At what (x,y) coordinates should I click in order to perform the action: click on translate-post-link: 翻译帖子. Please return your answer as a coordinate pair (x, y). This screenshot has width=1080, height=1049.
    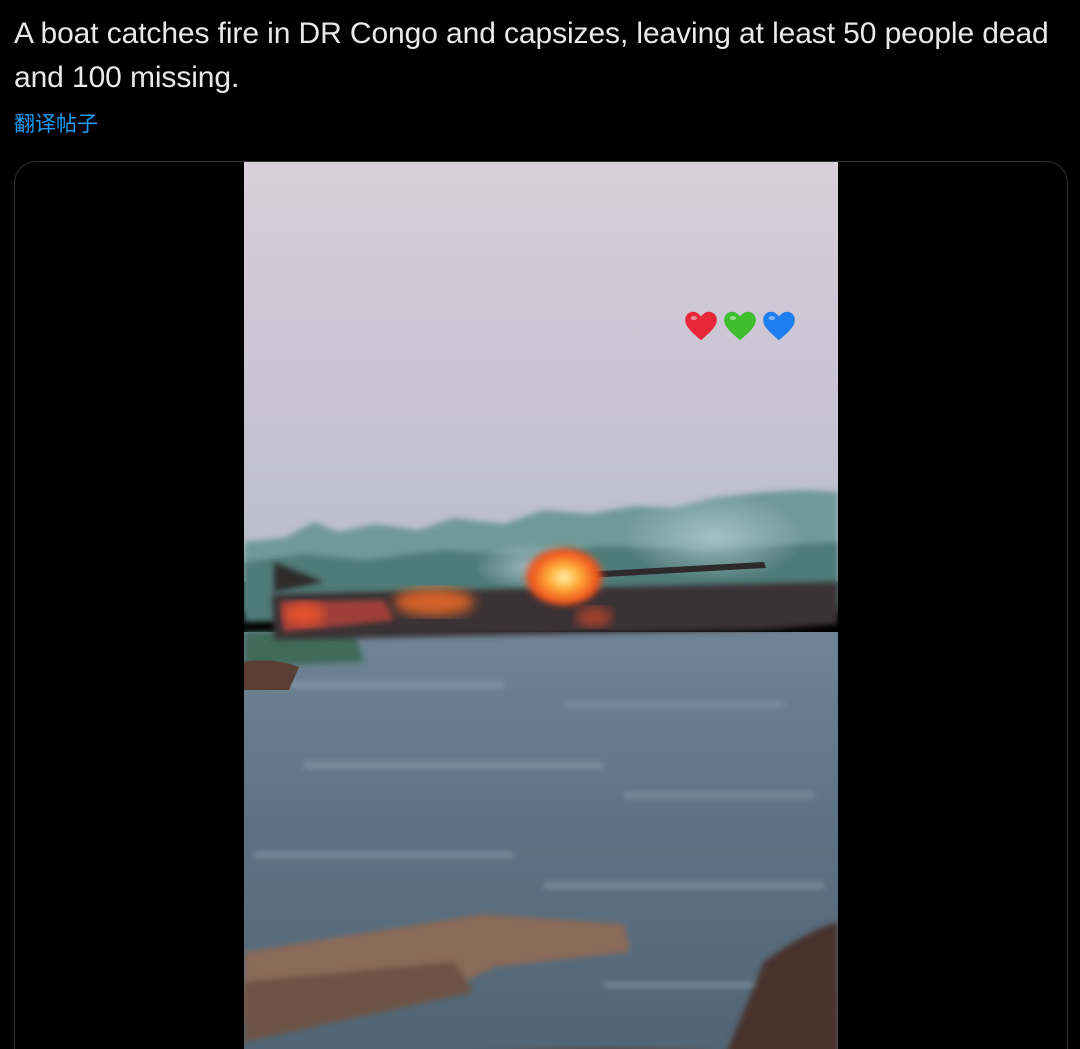
    Looking at the image, I should click on (56, 124).